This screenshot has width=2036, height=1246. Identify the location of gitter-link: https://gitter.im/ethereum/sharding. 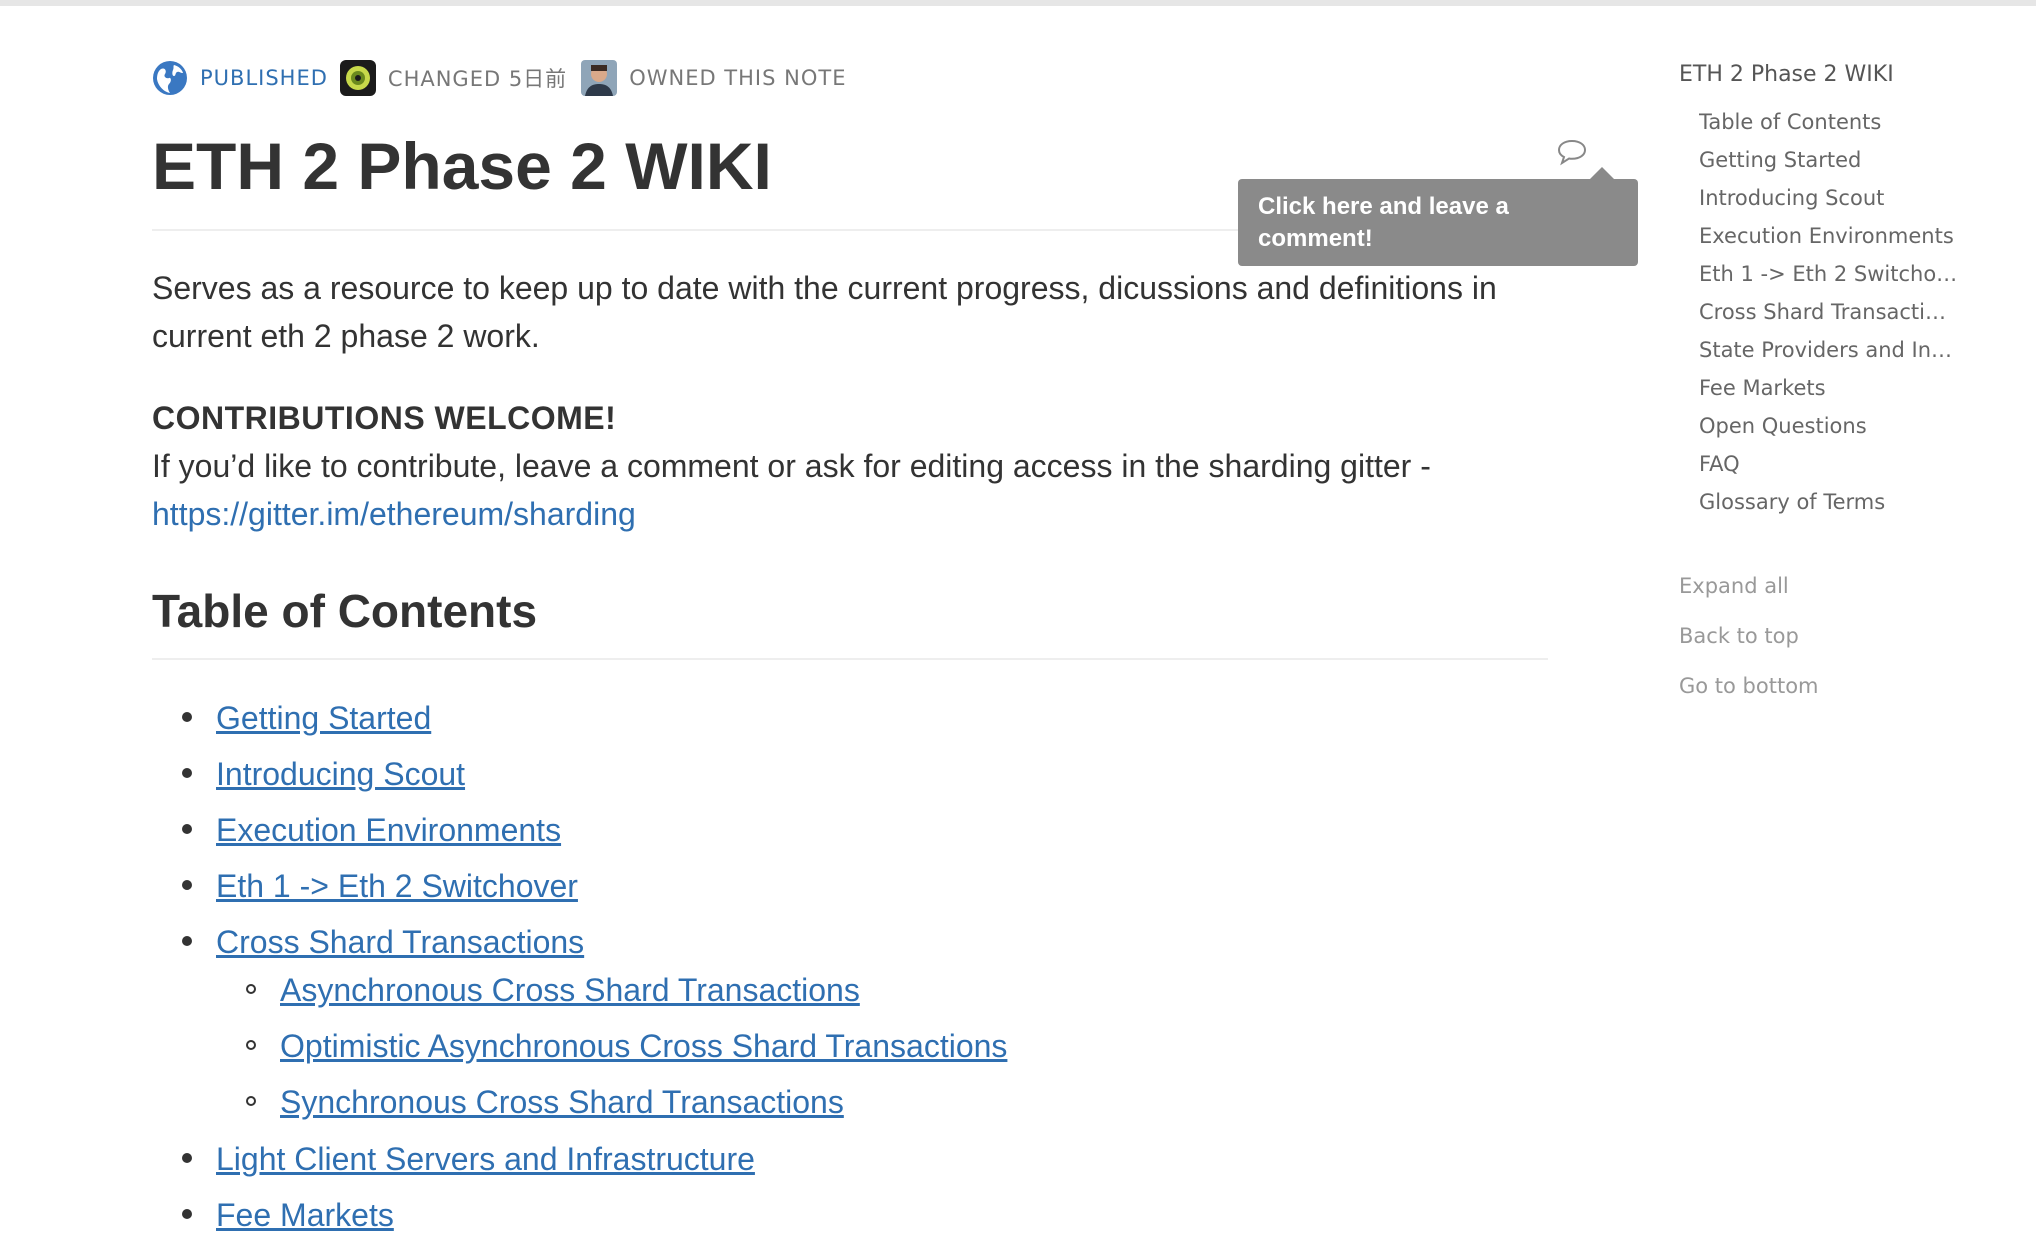
(394, 514).